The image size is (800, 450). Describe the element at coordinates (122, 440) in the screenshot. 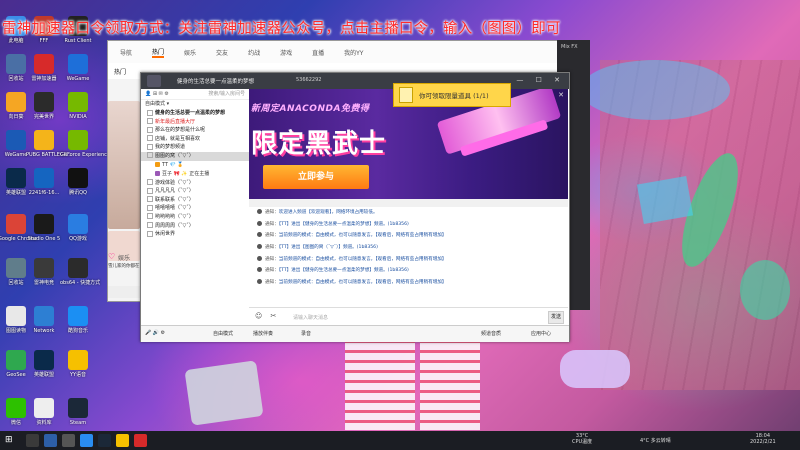

I see `yy-icon` at that location.